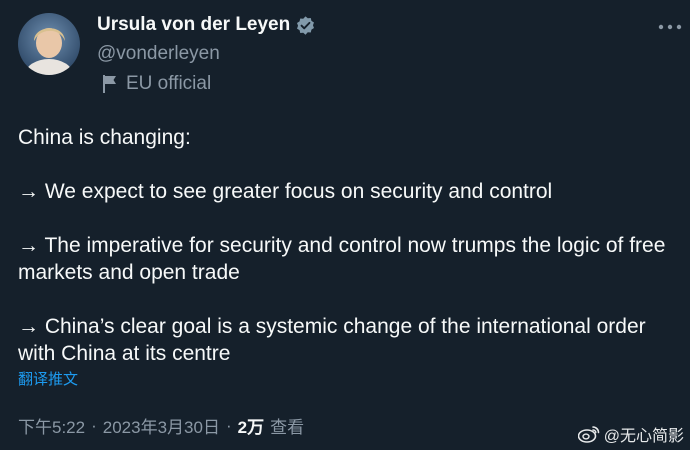 The width and height of the screenshot is (690, 450). What do you see at coordinates (287, 427) in the screenshot?
I see `views-label: 查看` at bounding box center [287, 427].